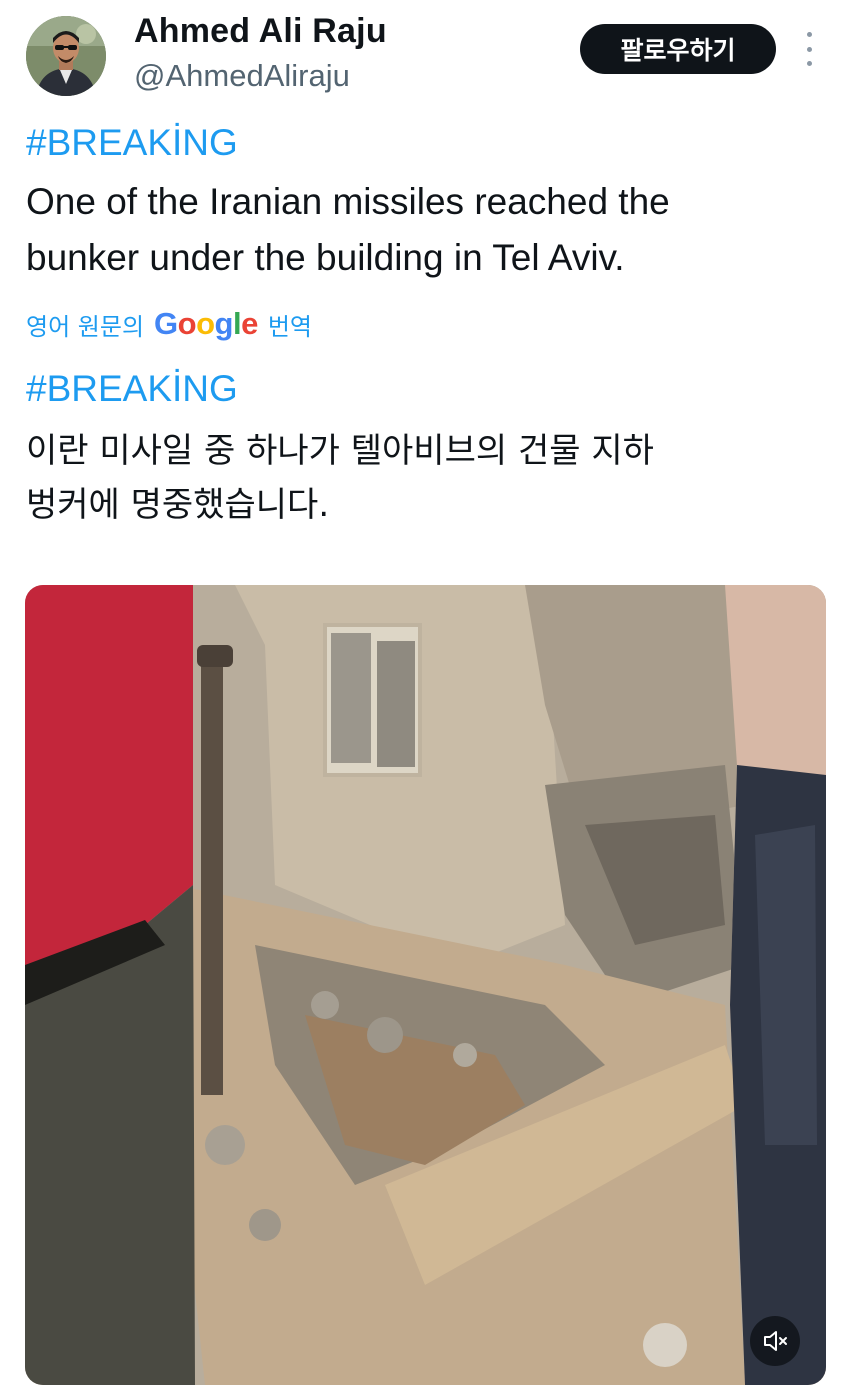 Image resolution: width=850 pixels, height=1386 pixels. What do you see at coordinates (237, 323) in the screenshot?
I see `google-letter: l` at bounding box center [237, 323].